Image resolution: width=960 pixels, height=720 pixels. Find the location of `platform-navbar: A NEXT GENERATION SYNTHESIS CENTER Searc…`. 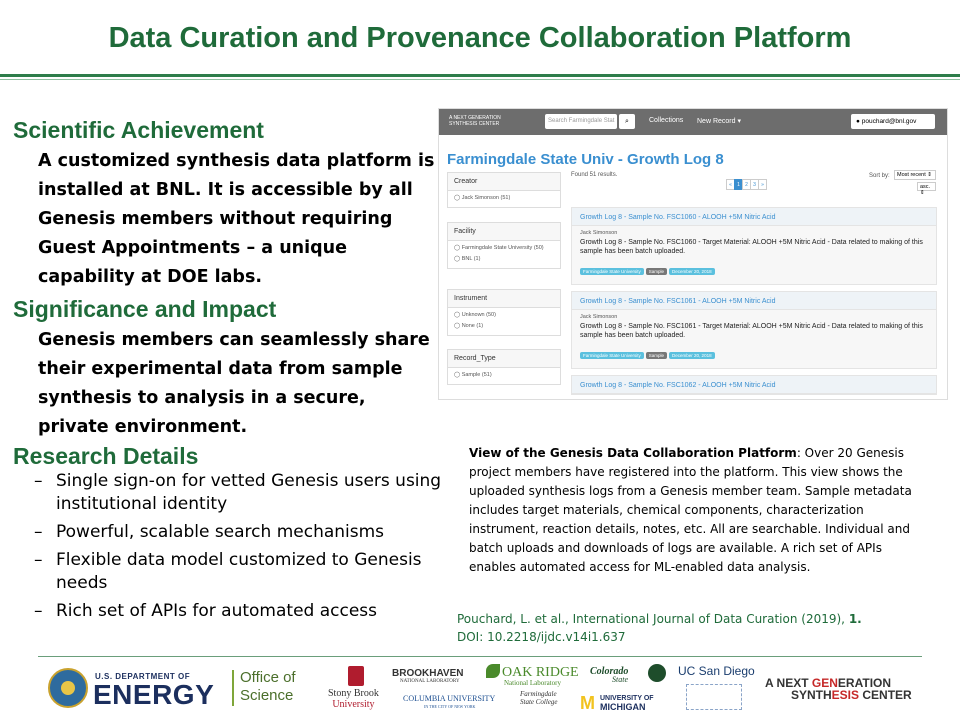

platform-navbar: A NEXT GENERATION SYNTHESIS CENTER Searc… is located at coordinates (693, 122).